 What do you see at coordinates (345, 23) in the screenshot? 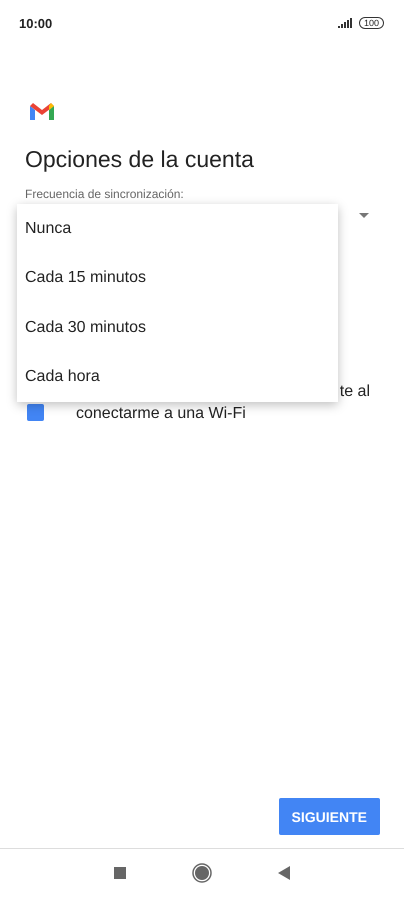
I see `signal-icon` at bounding box center [345, 23].